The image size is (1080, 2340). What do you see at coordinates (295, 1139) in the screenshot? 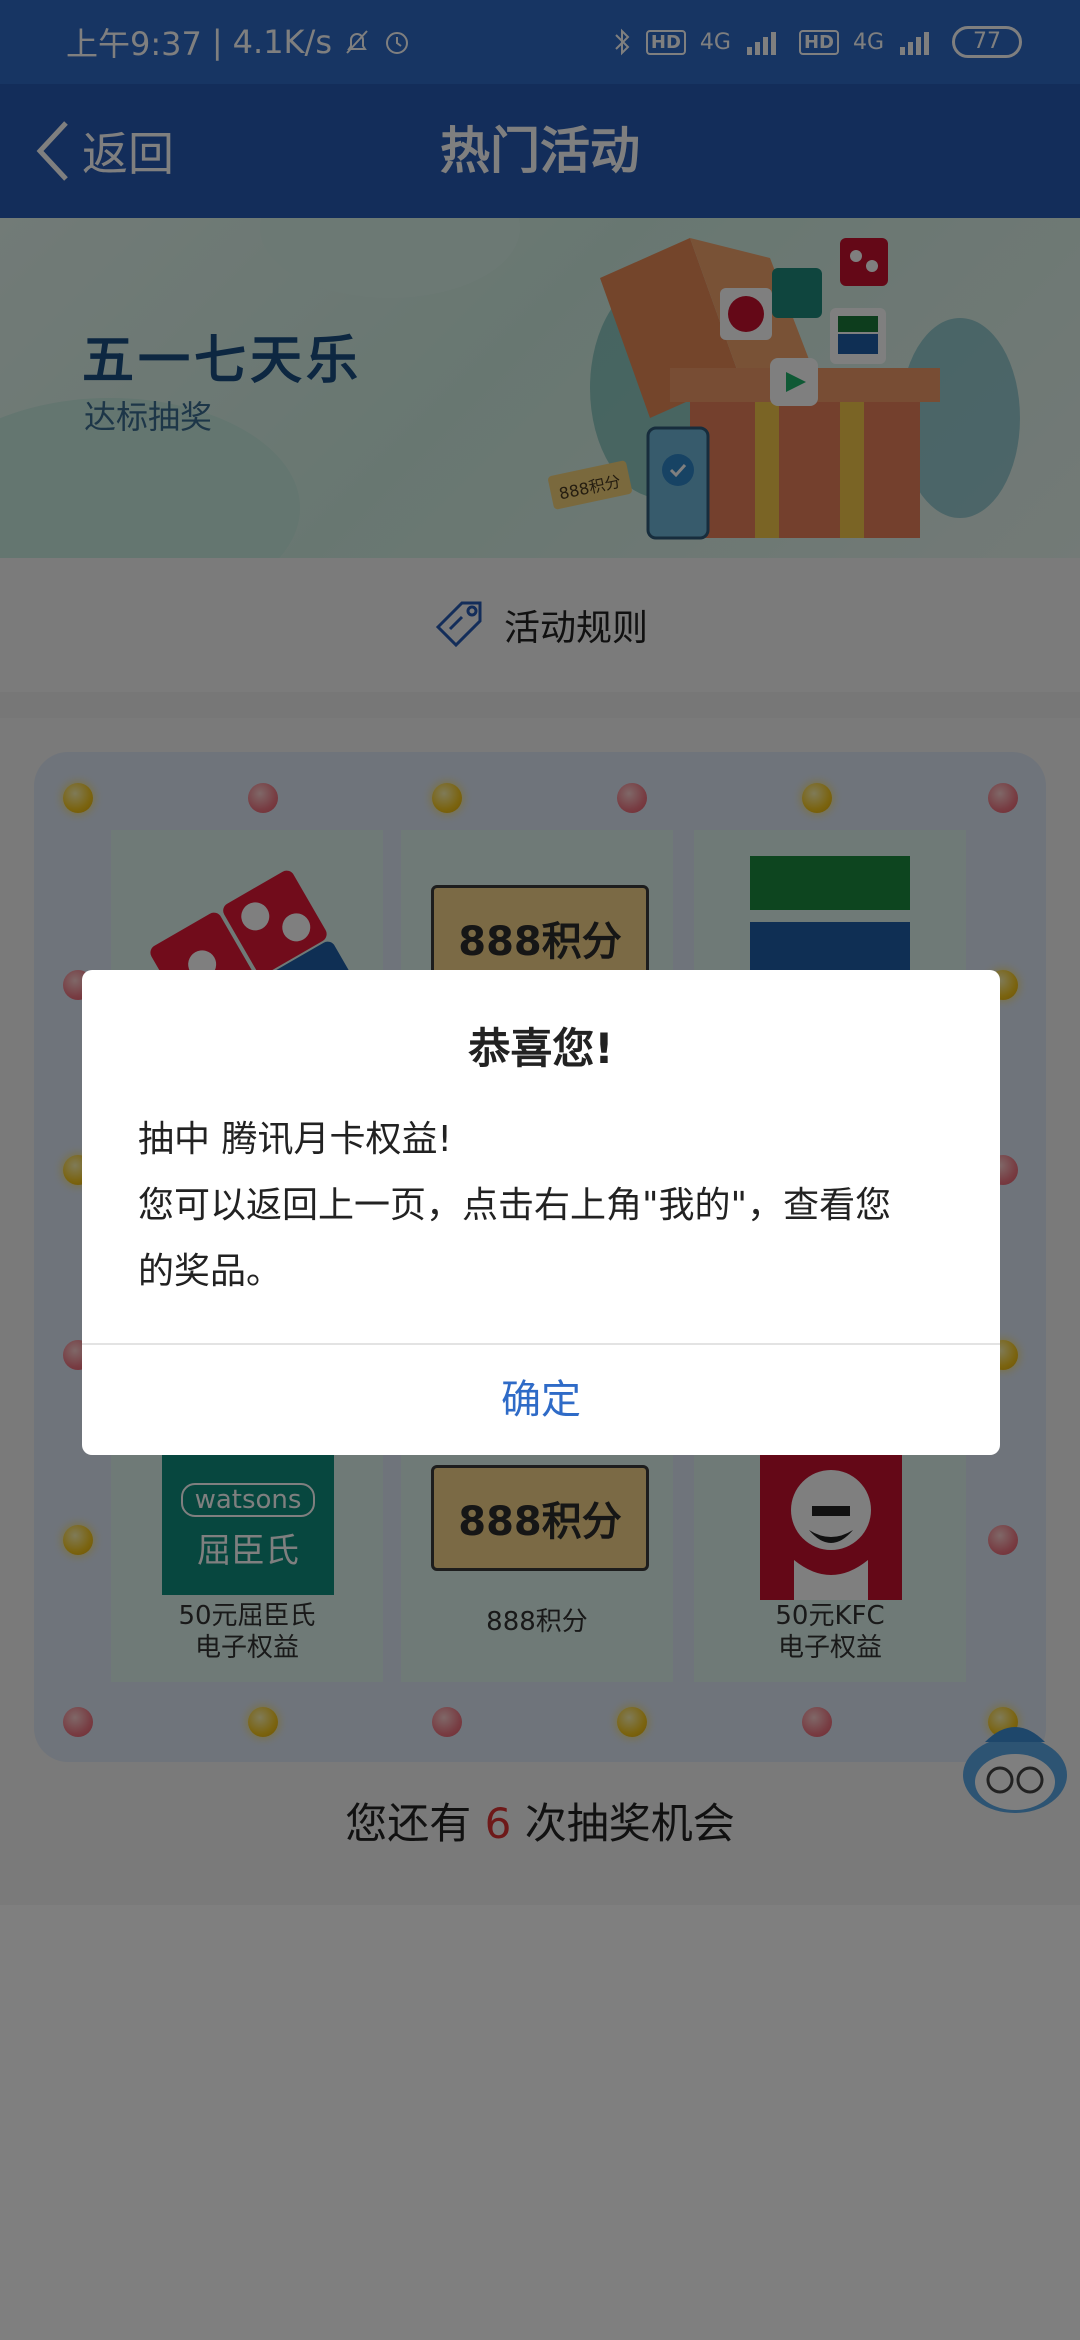
I see `dialog-message-line1: 抽中 腾讯月卡权益!` at bounding box center [295, 1139].